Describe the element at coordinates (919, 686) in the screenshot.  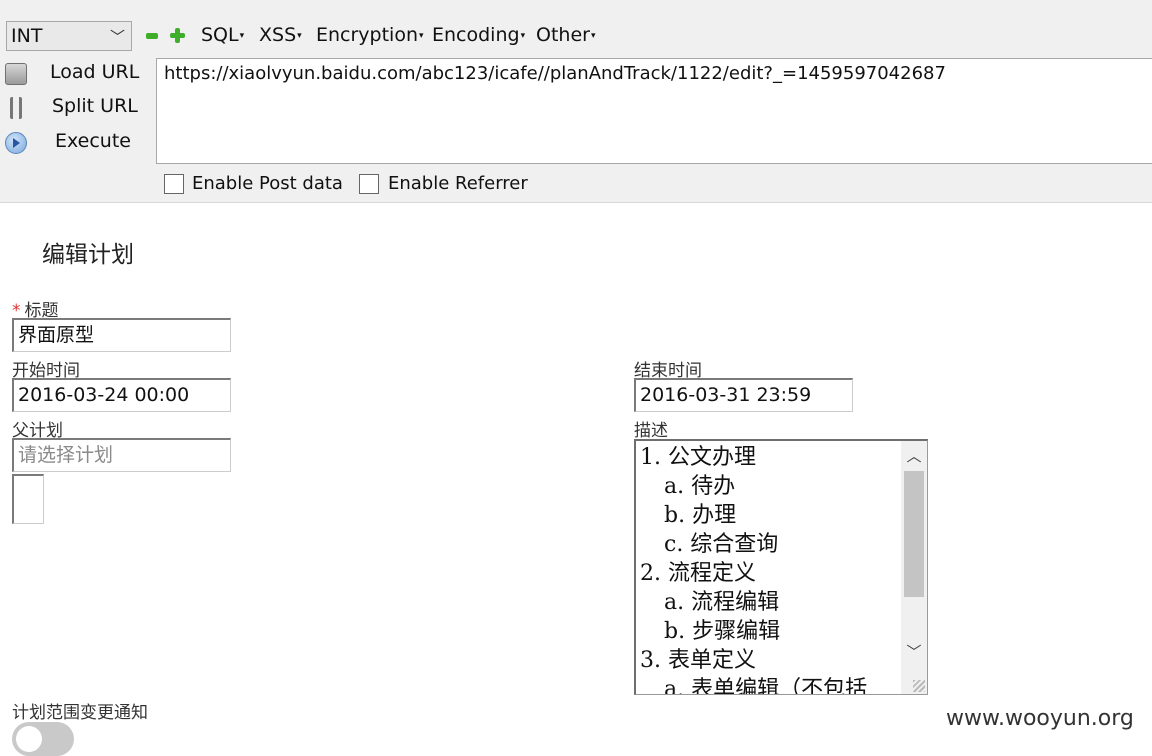
I see `resize-grip-icon` at that location.